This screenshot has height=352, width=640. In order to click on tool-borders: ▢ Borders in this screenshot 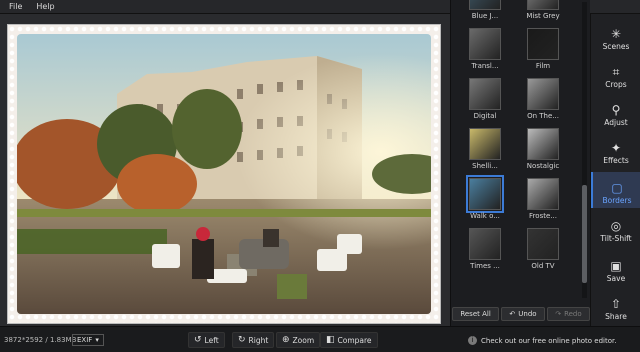, I will do `click(615, 190)`.